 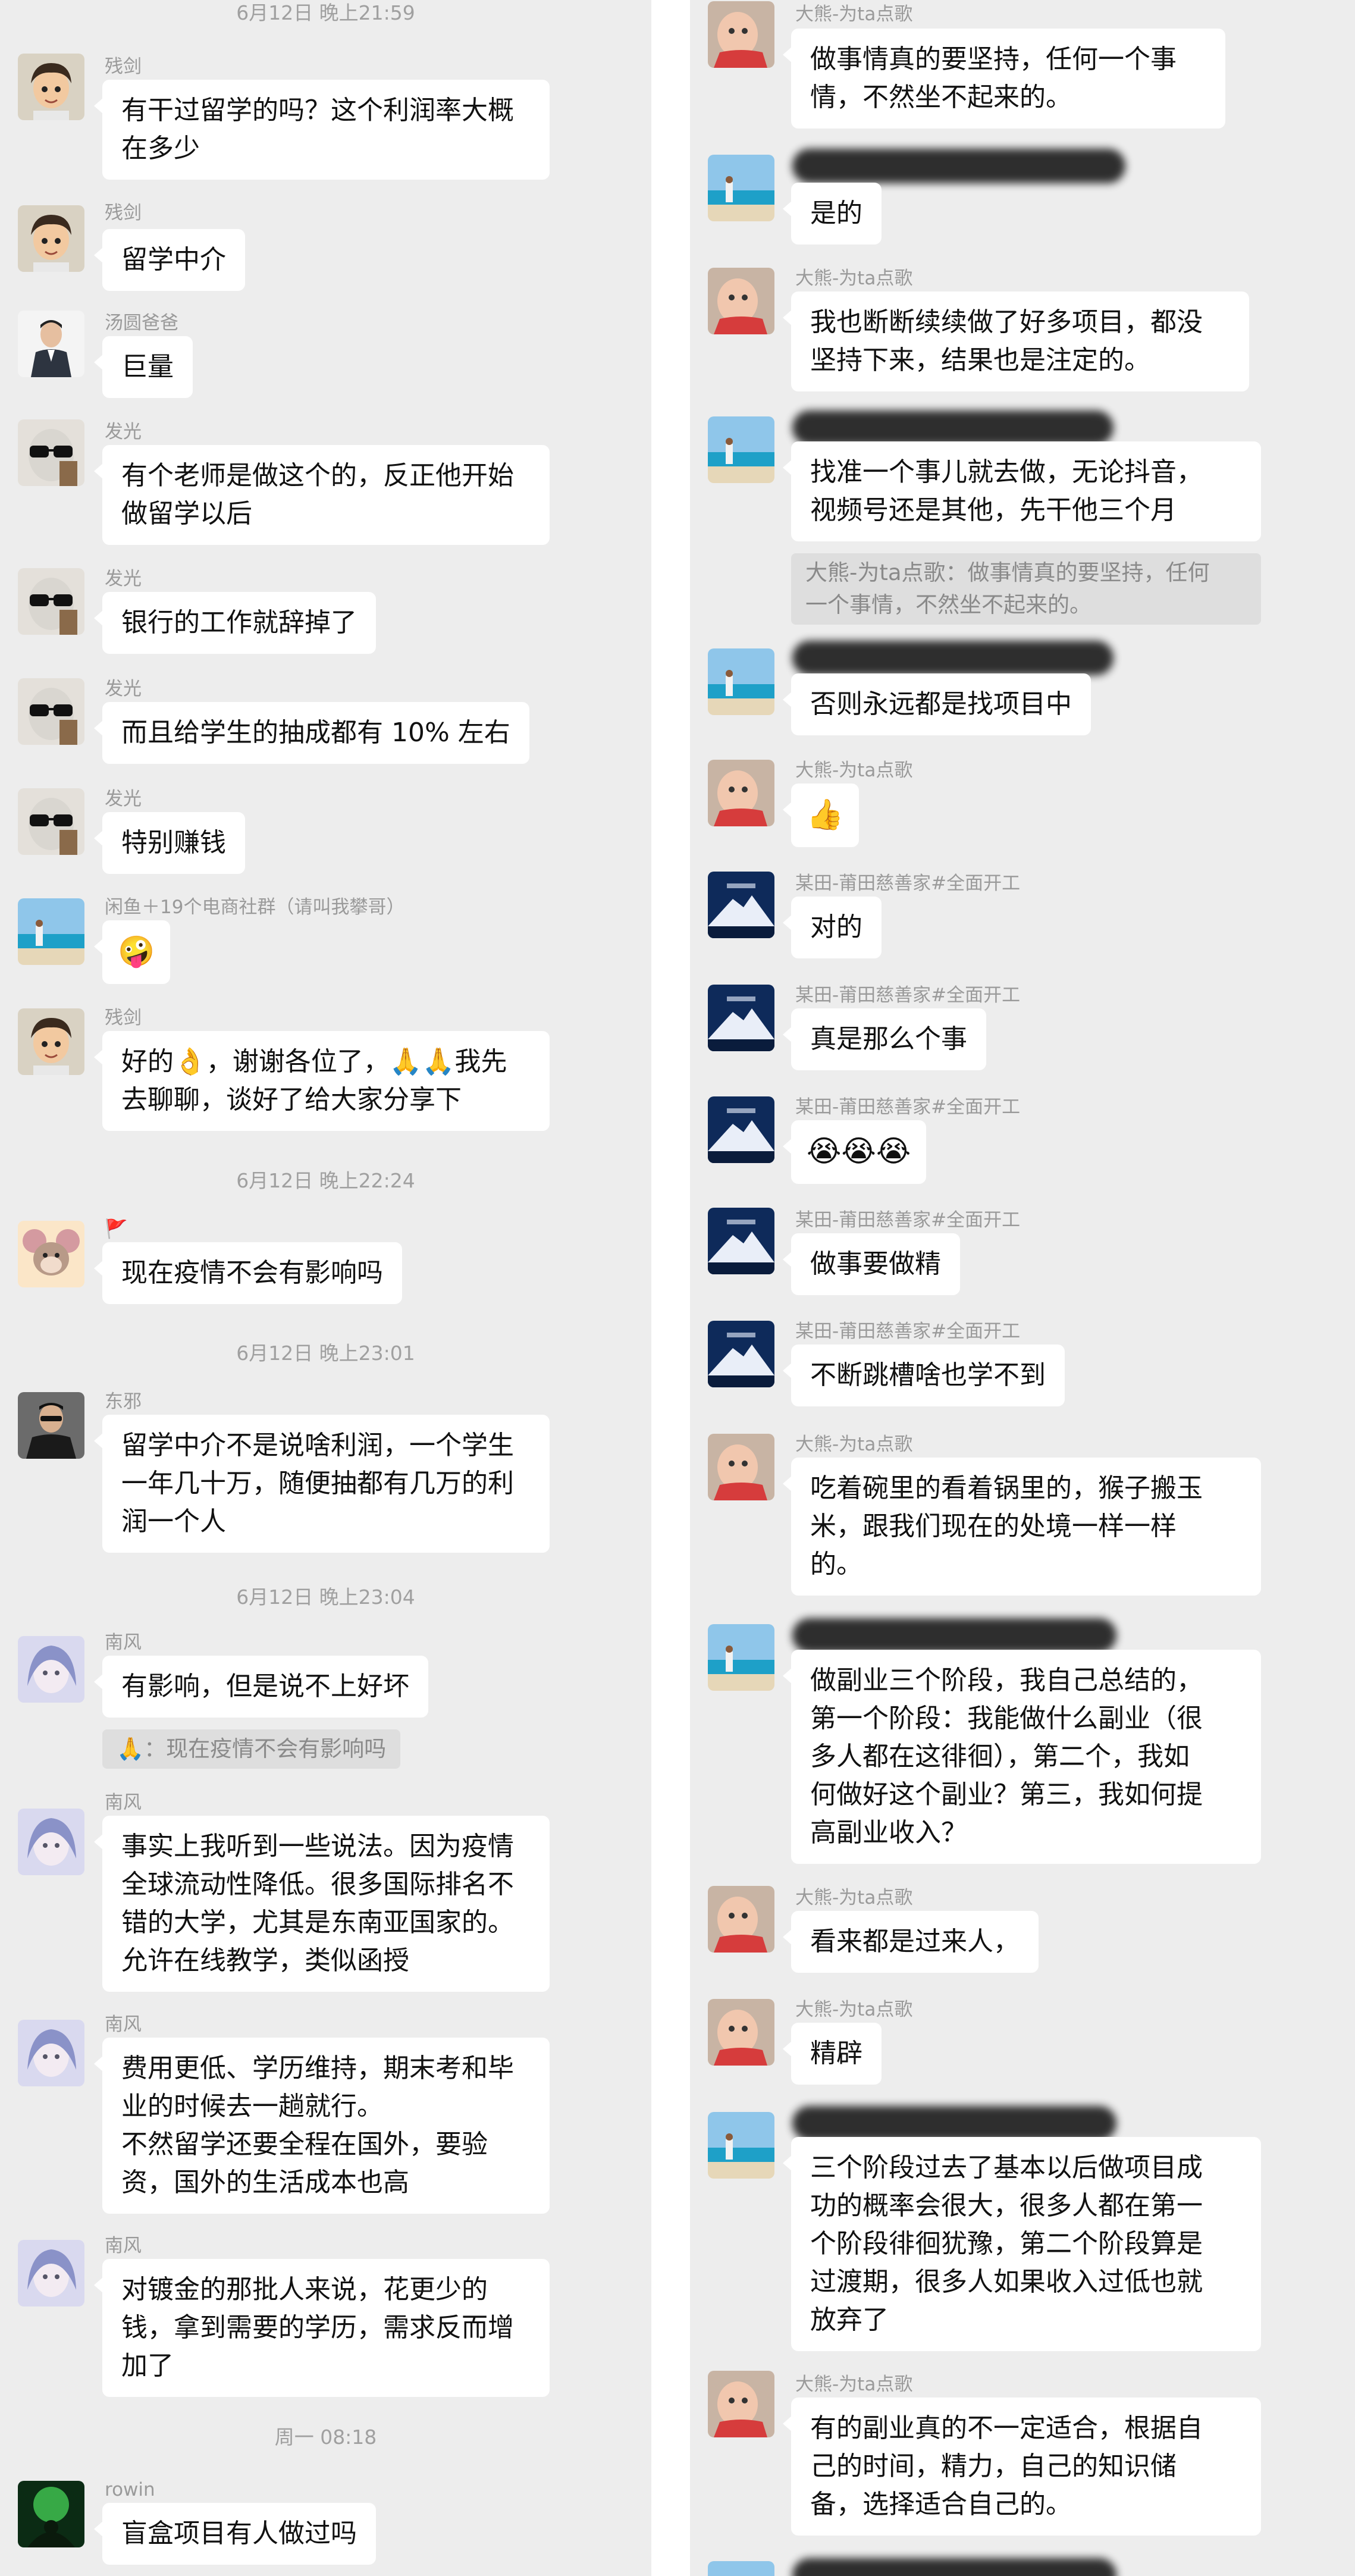 I want to click on message-line: 有影响，但是说不上好坏, so click(x=265, y=1686).